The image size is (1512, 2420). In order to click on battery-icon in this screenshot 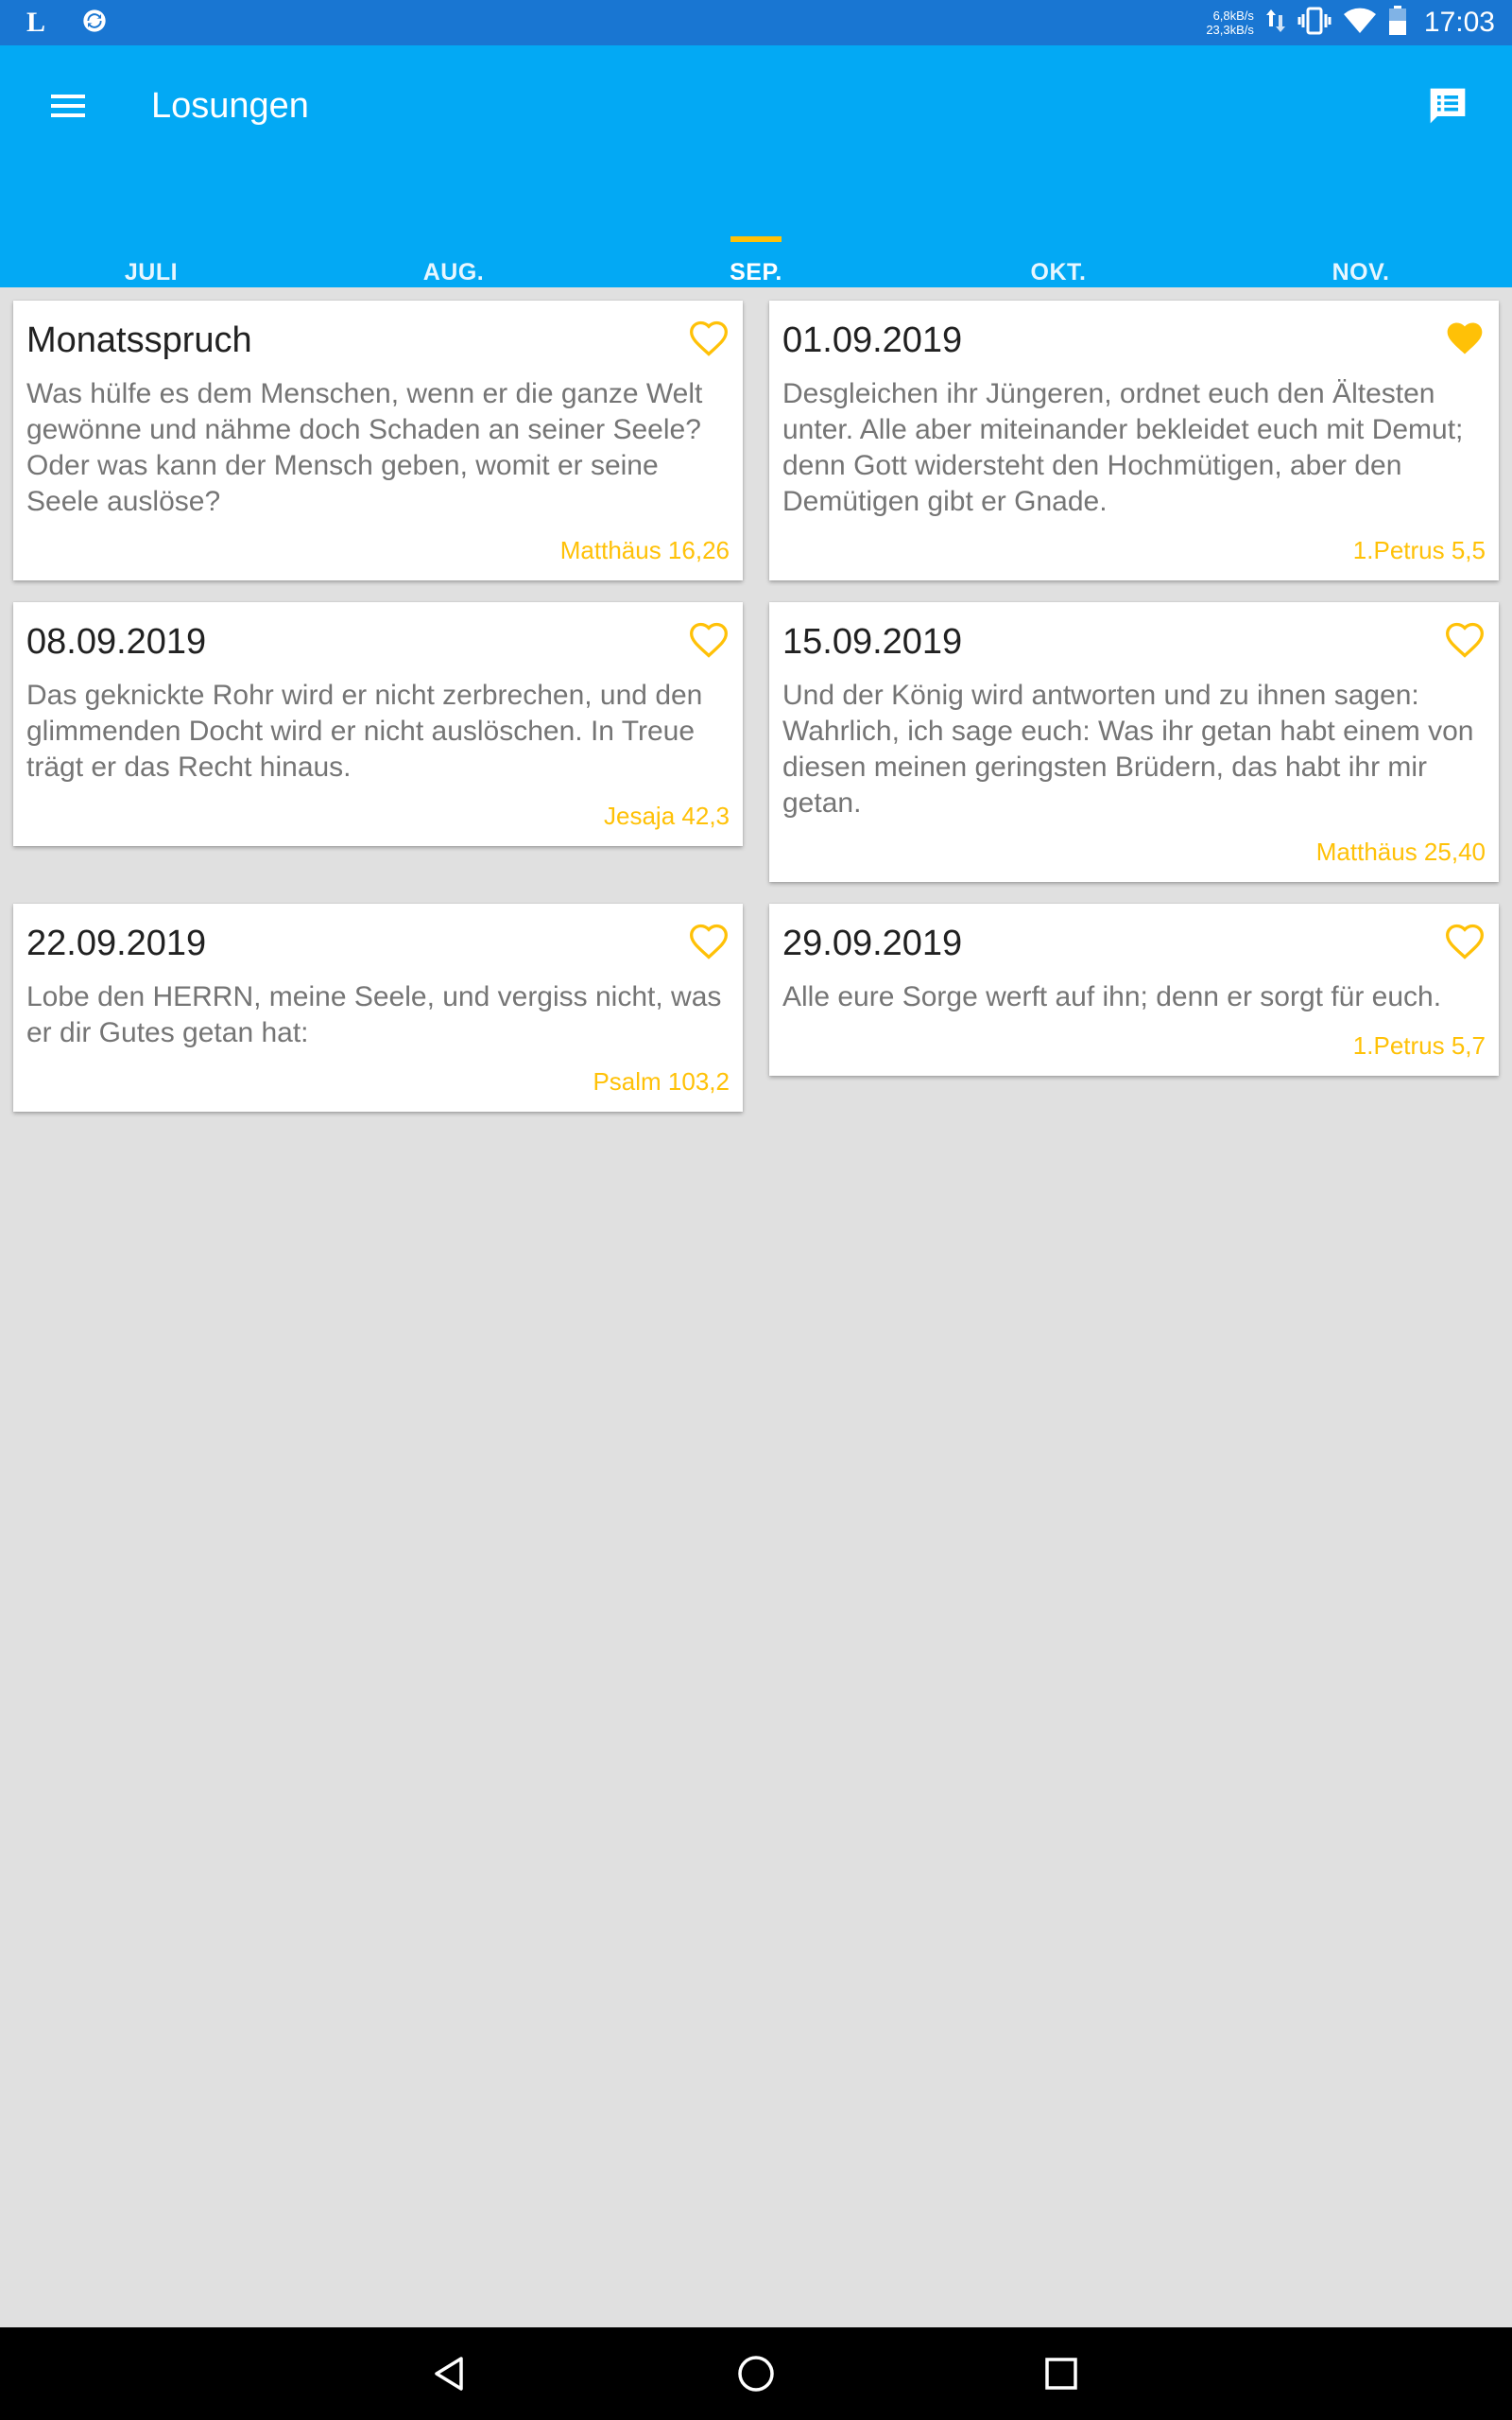, I will do `click(1397, 23)`.